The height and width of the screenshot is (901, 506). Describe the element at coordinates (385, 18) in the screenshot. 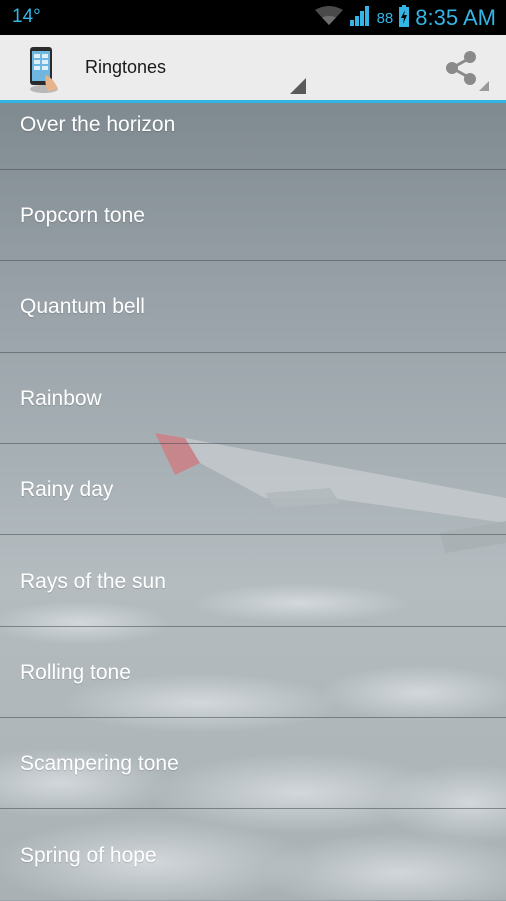

I see `battery-percent: 88` at that location.